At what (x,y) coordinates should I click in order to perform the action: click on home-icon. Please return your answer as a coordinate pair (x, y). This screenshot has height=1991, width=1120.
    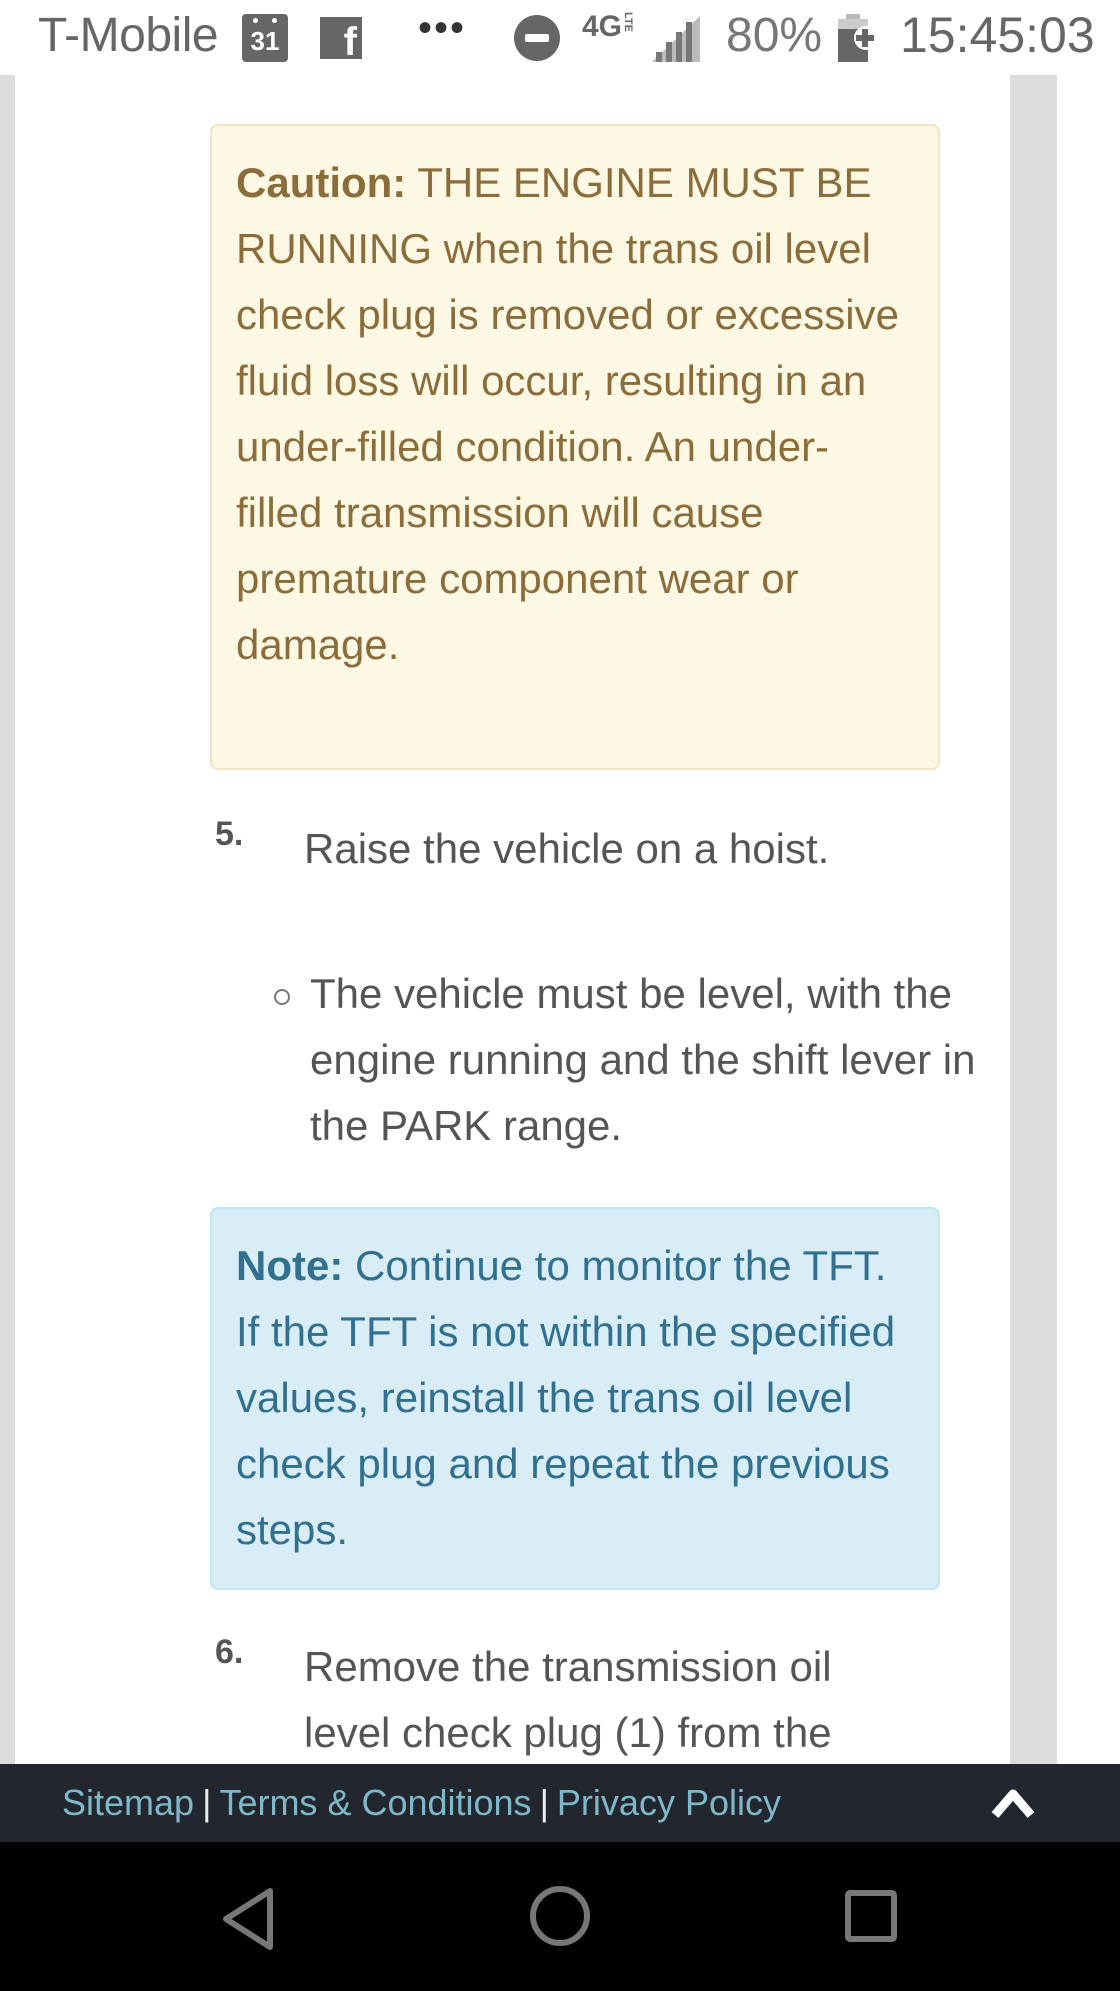
    Looking at the image, I should click on (560, 1916).